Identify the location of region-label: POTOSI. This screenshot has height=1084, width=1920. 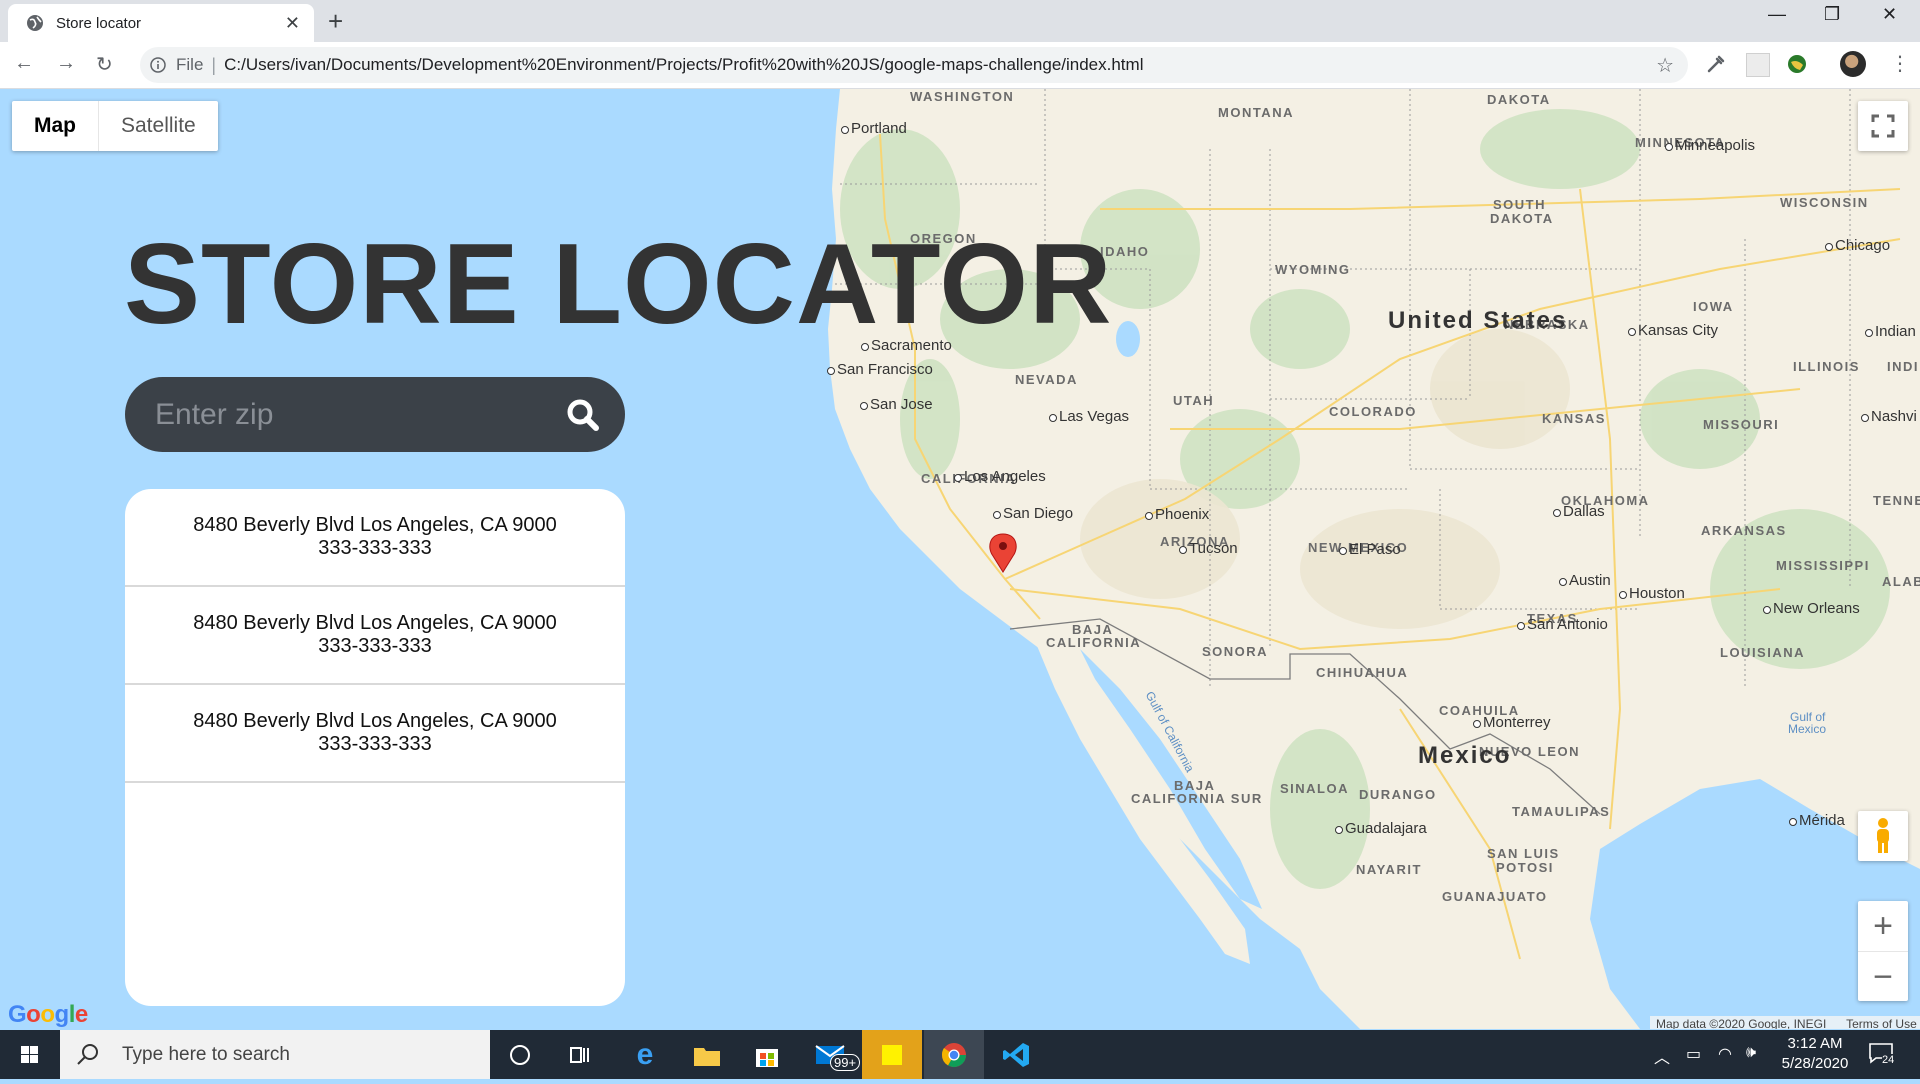
(1525, 867).